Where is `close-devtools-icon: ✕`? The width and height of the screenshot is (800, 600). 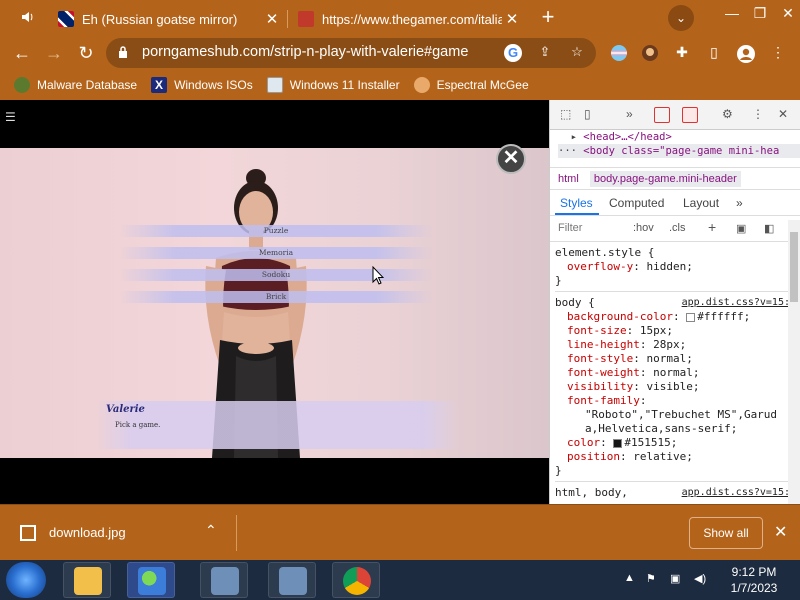
close-devtools-icon: ✕ is located at coordinates (783, 114).